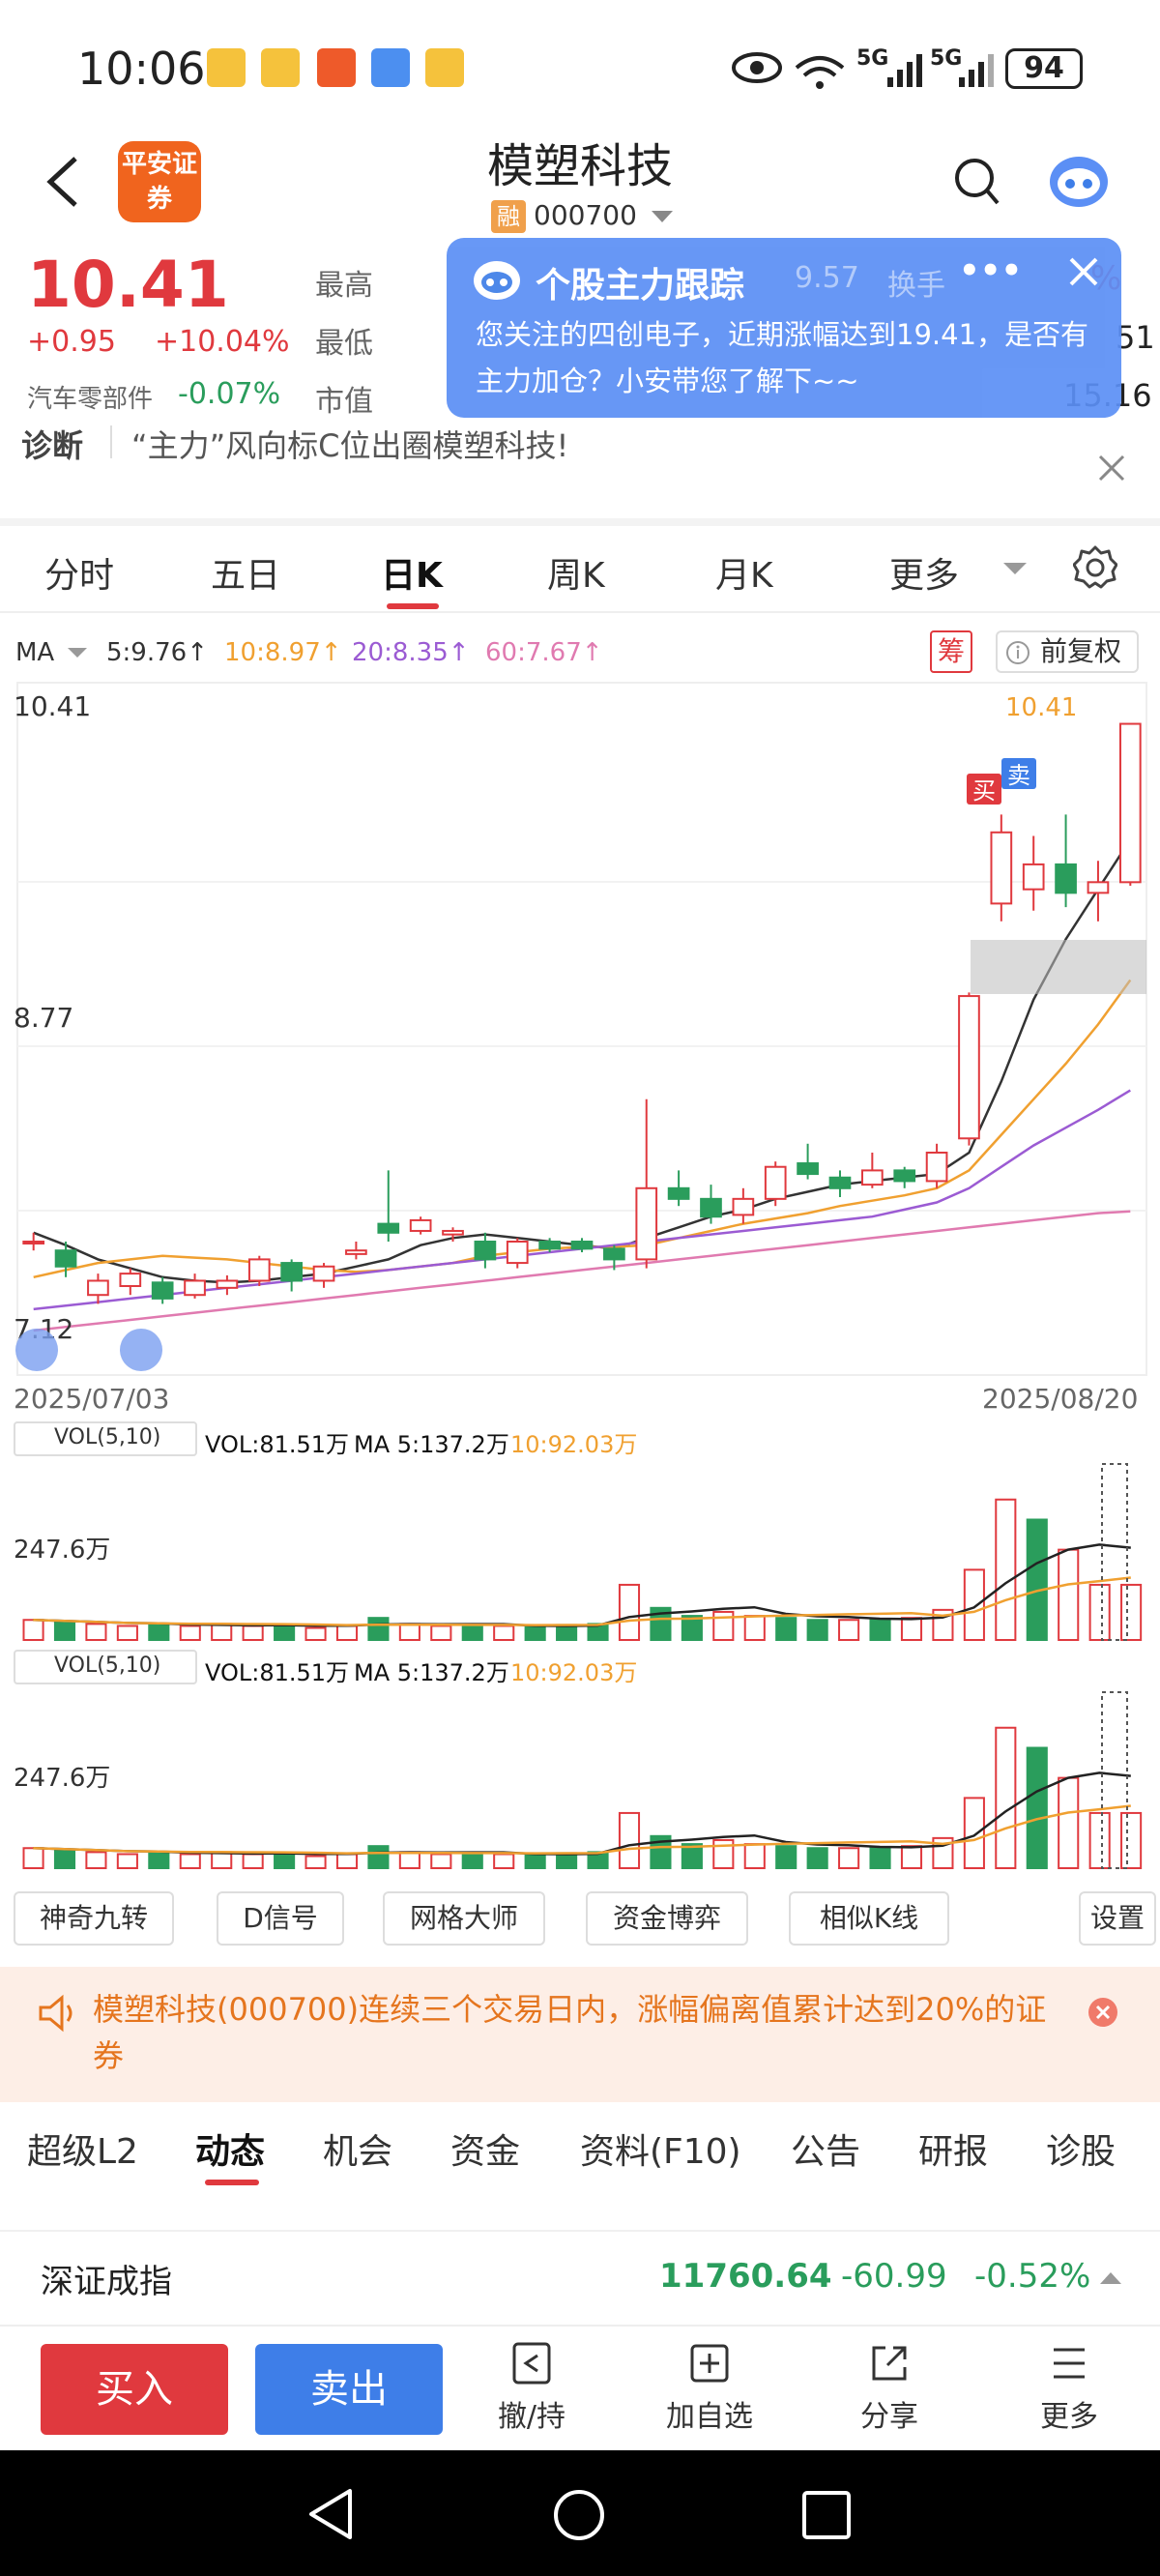 This screenshot has height=2576, width=1160. I want to click on quote-fragment: 51, so click(1136, 337).